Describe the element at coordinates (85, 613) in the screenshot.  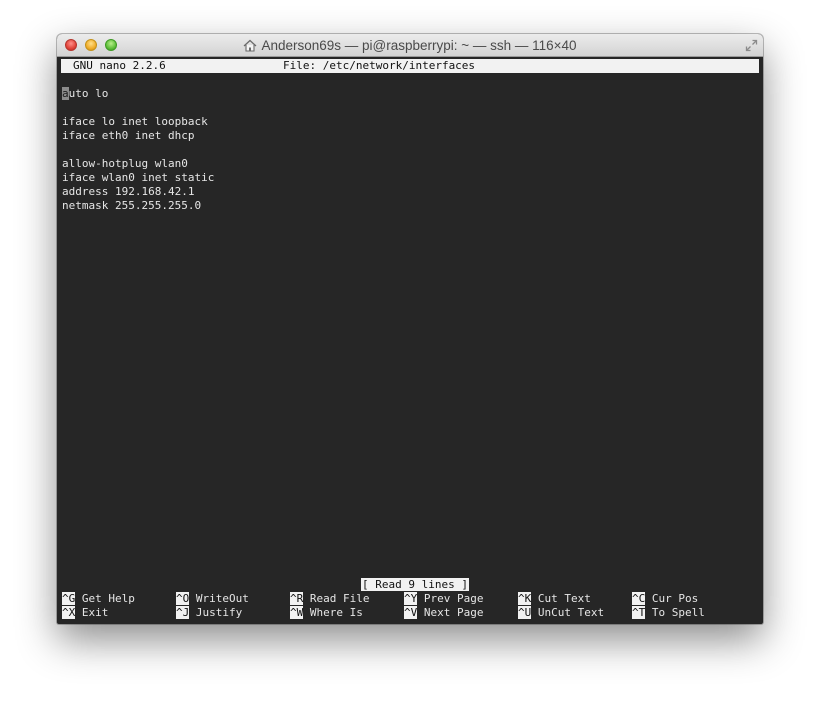
I see `shortcut-exit: ^X Exit` at that location.